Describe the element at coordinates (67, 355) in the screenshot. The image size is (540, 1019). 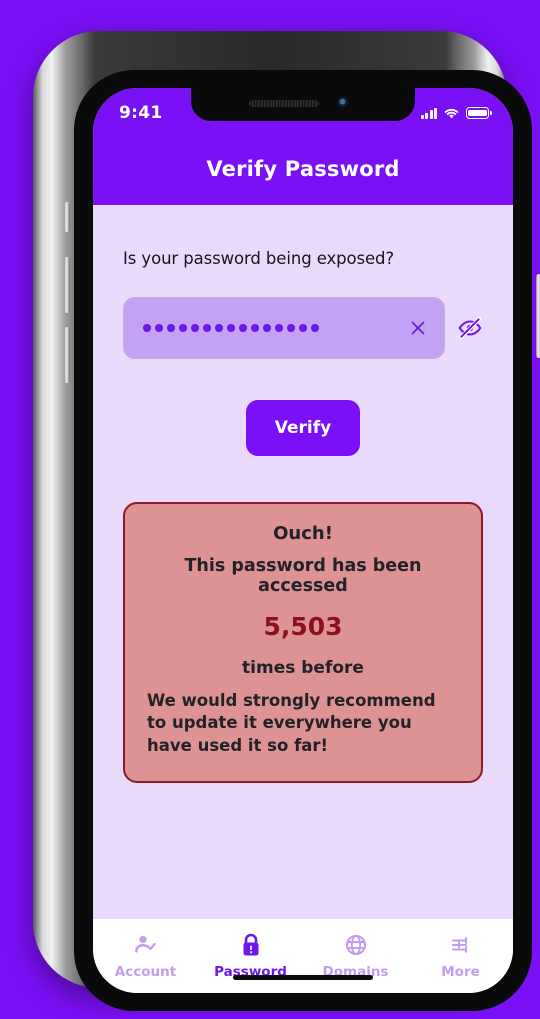
I see `volume-down-button` at that location.